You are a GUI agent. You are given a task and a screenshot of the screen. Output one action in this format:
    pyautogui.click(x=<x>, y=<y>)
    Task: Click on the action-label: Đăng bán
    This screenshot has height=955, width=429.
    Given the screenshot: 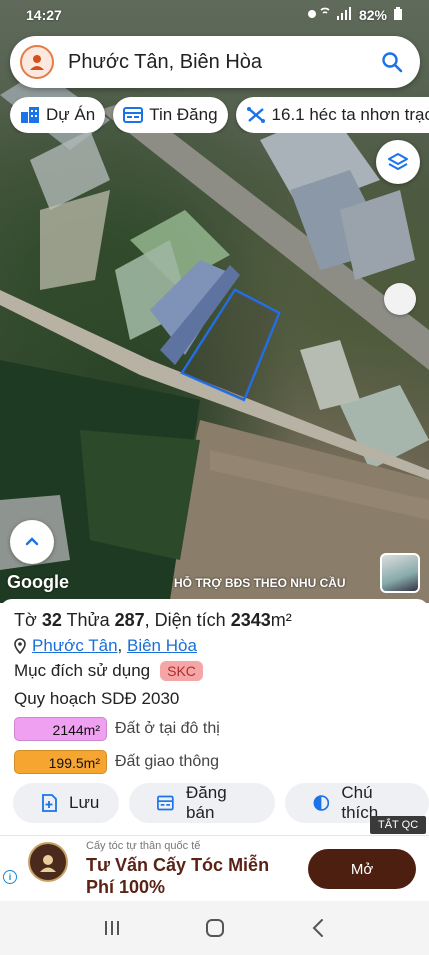 What is the action you would take?
    pyautogui.click(x=206, y=802)
    